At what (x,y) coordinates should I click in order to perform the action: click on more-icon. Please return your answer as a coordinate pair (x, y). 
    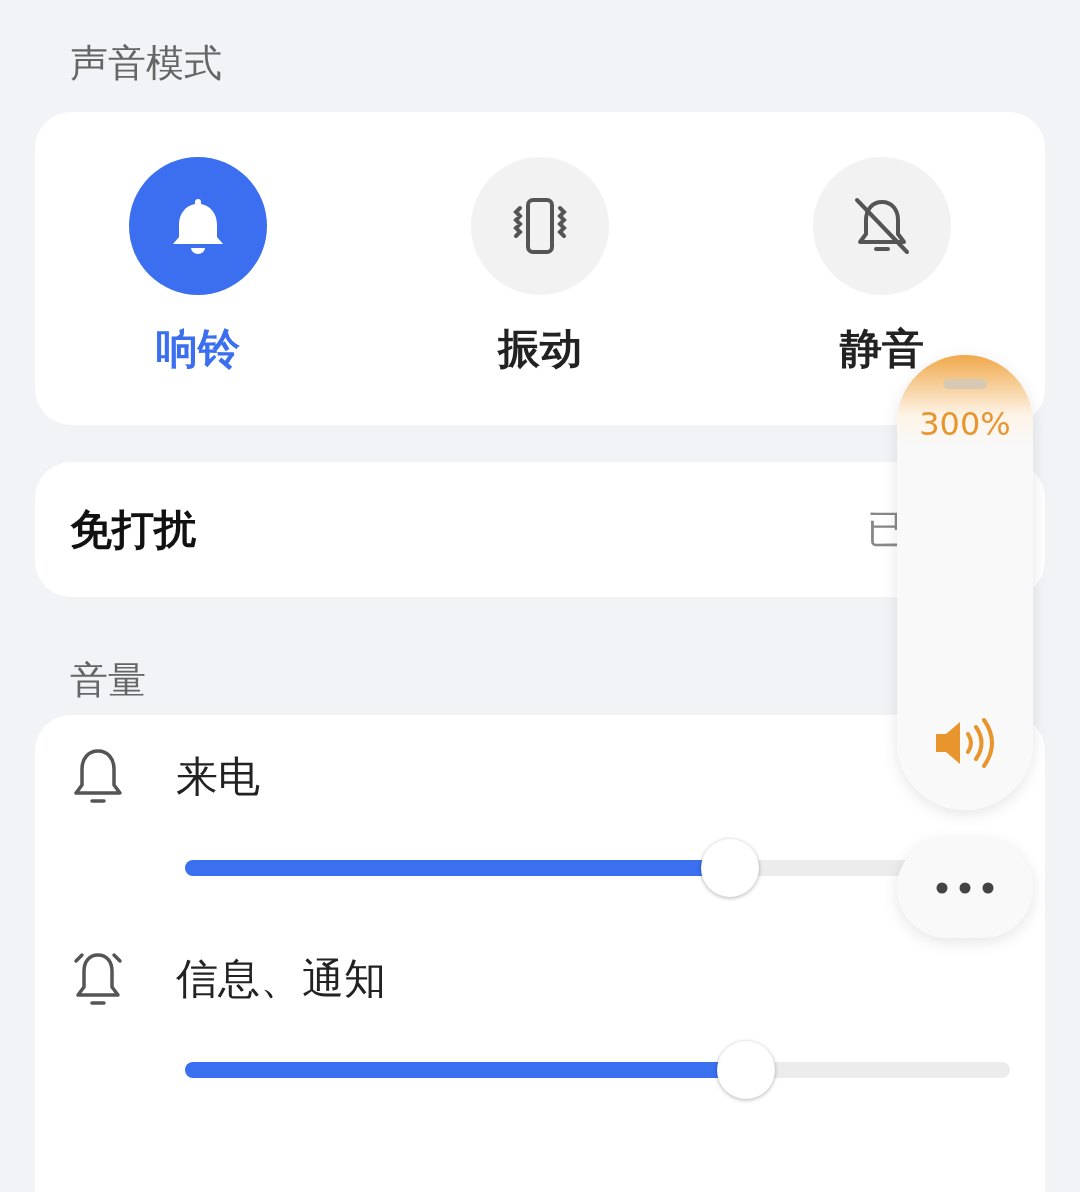
    Looking at the image, I should click on (965, 888).